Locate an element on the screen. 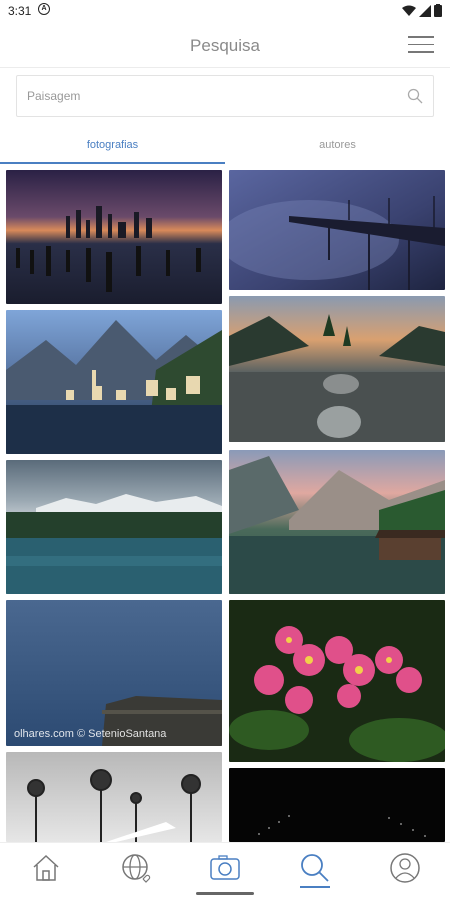 The width and height of the screenshot is (450, 900). tab-autores: autores is located at coordinates (337, 147).